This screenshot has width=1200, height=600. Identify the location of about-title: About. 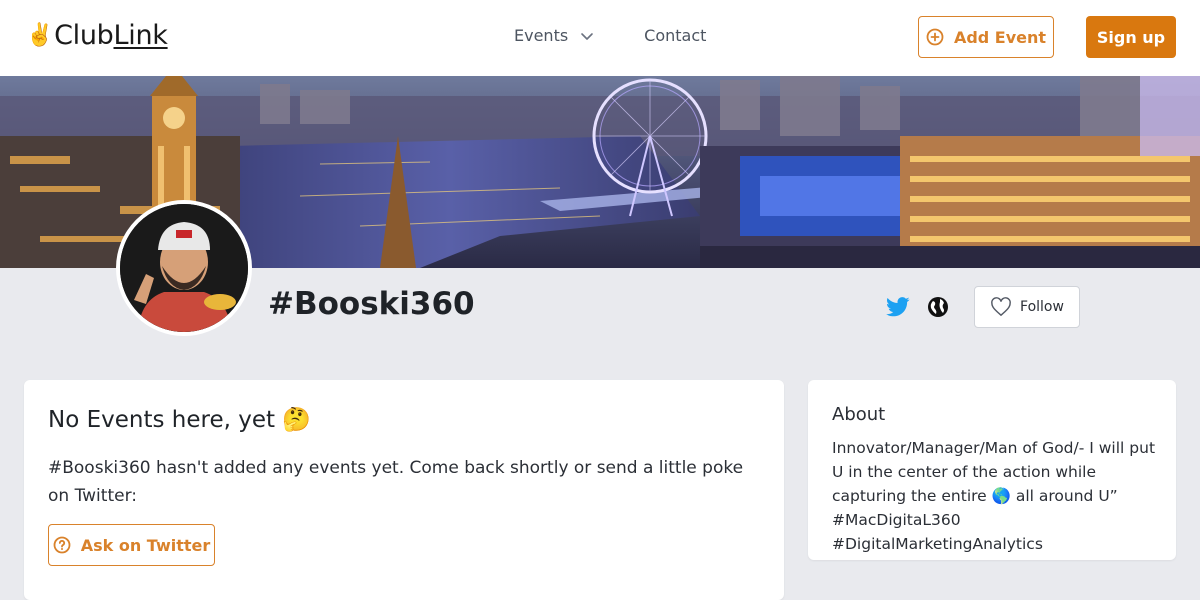
(859, 414).